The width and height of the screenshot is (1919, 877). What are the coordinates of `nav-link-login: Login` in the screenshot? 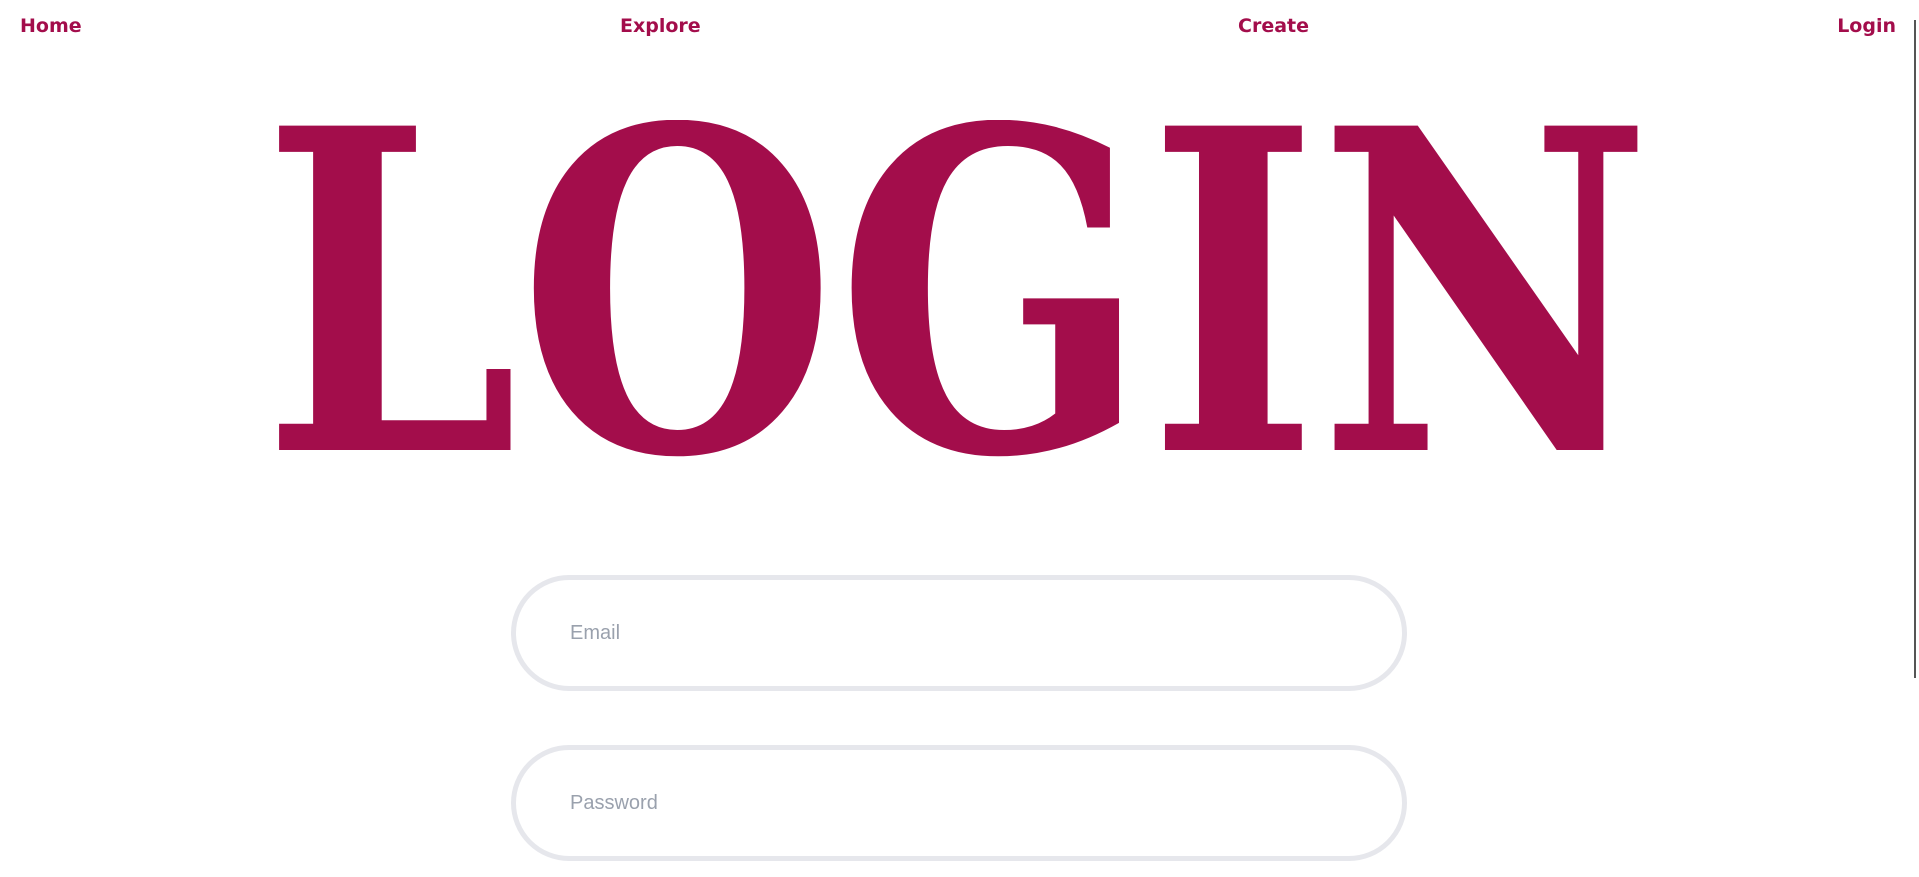 It's located at (1866, 26).